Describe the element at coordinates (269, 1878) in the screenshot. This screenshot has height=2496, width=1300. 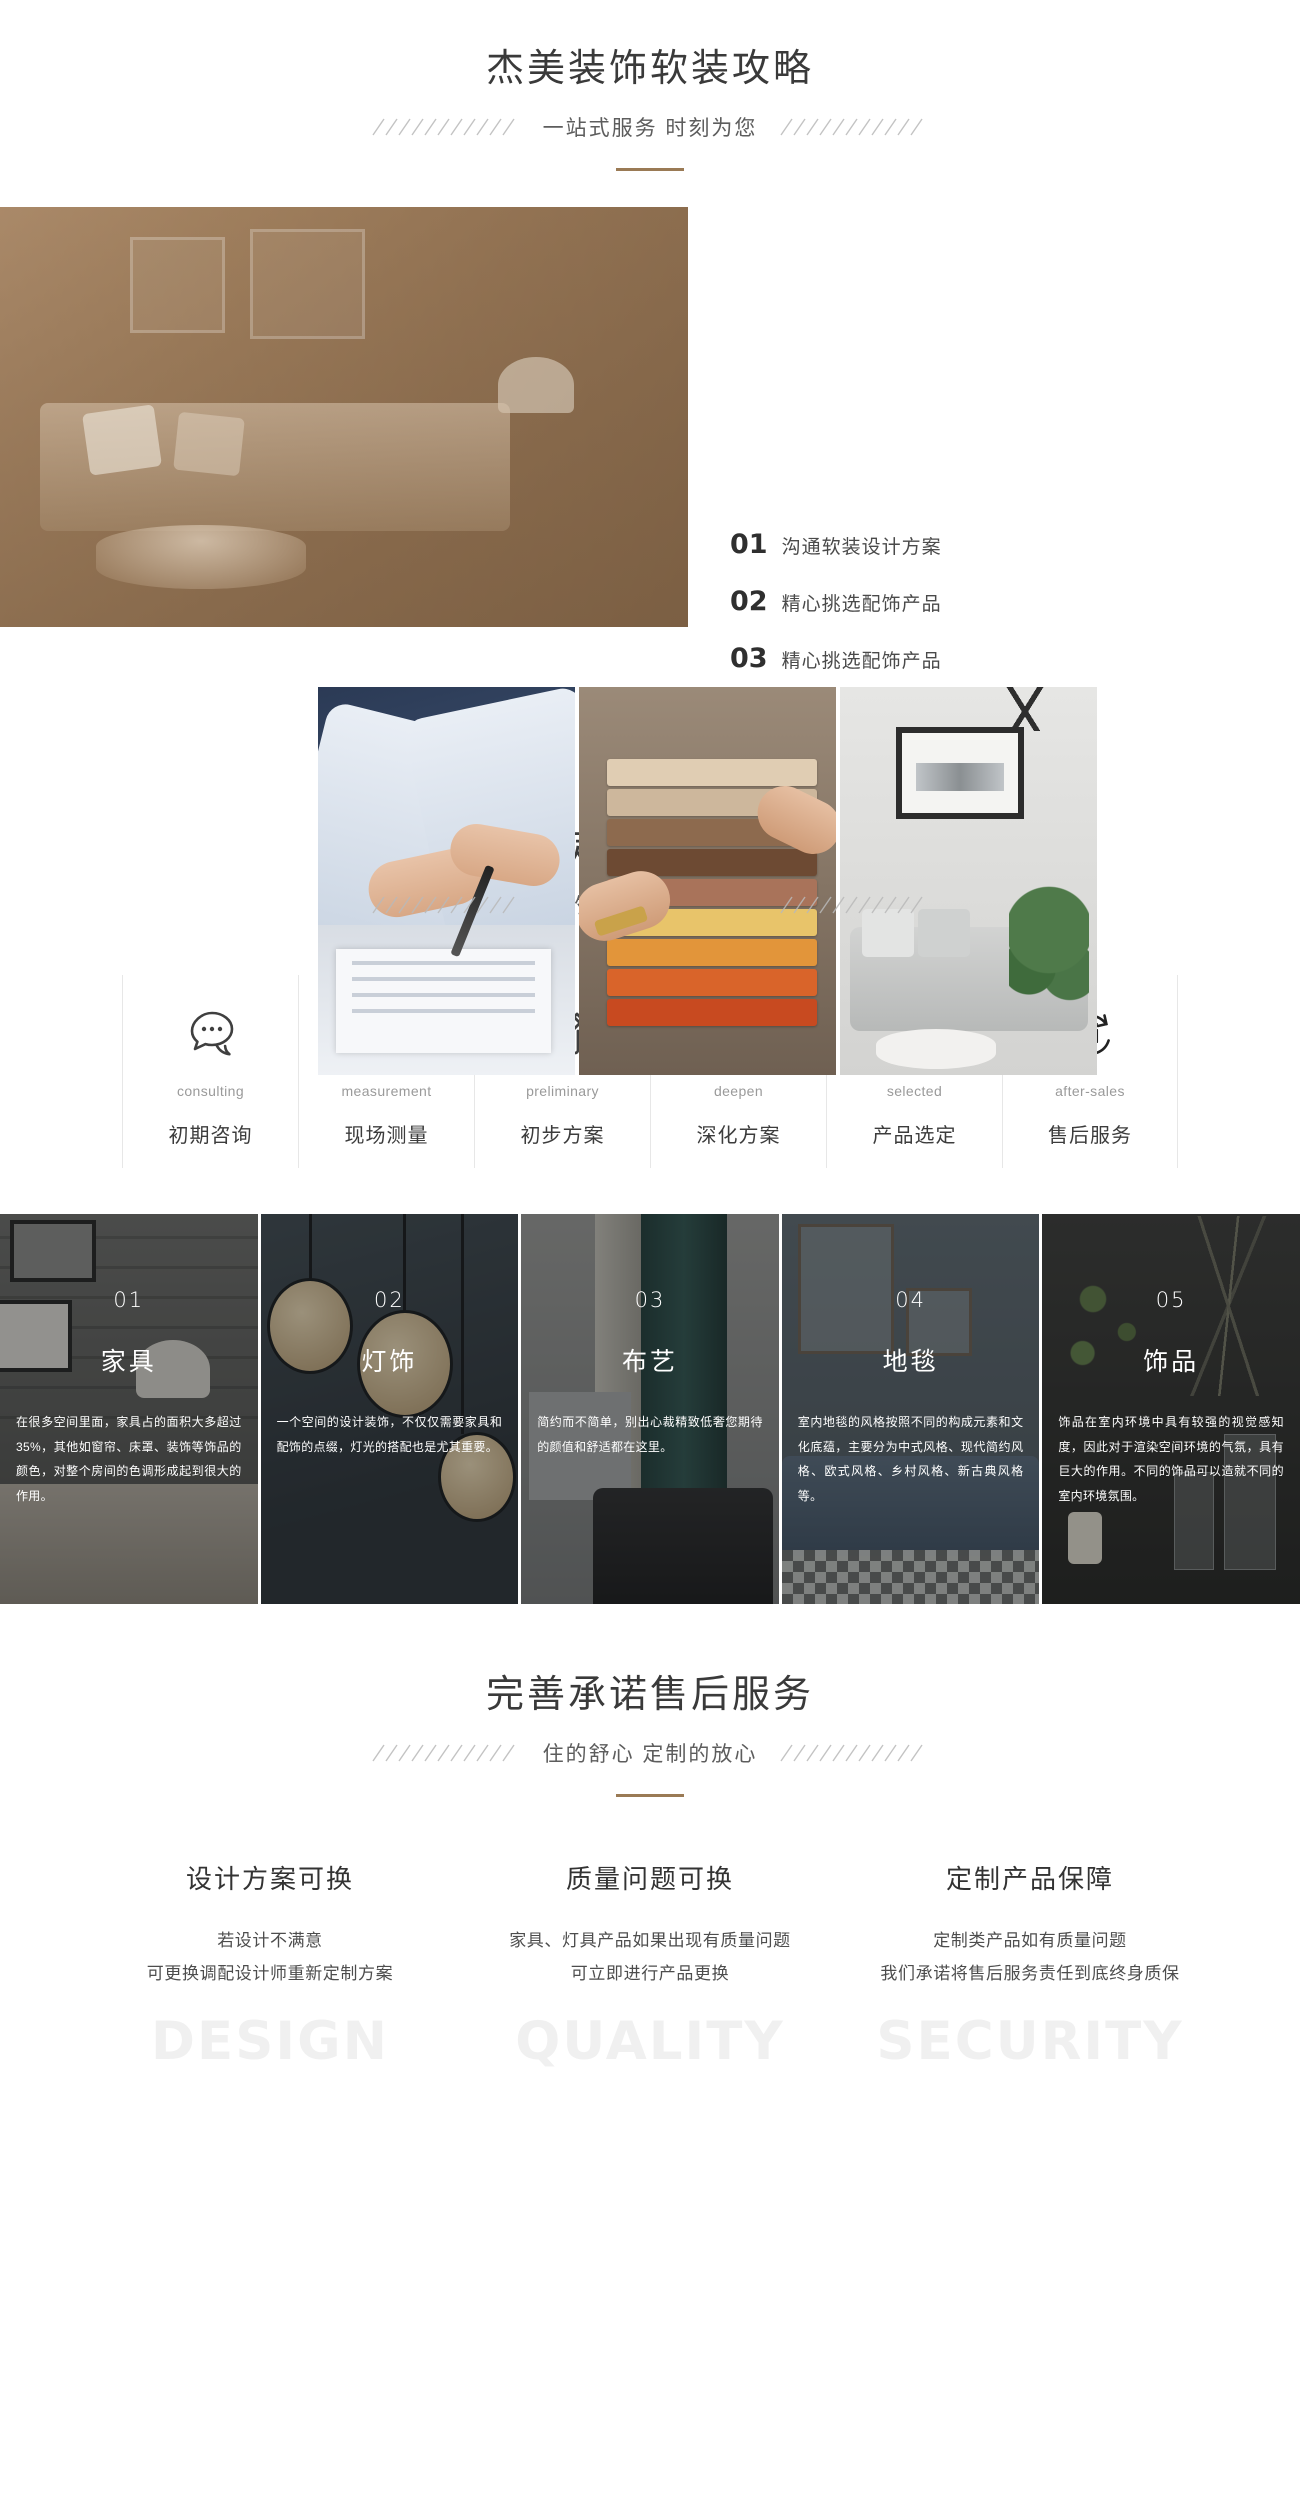
I see `guarantee-column-title: 设计方案可换` at that location.